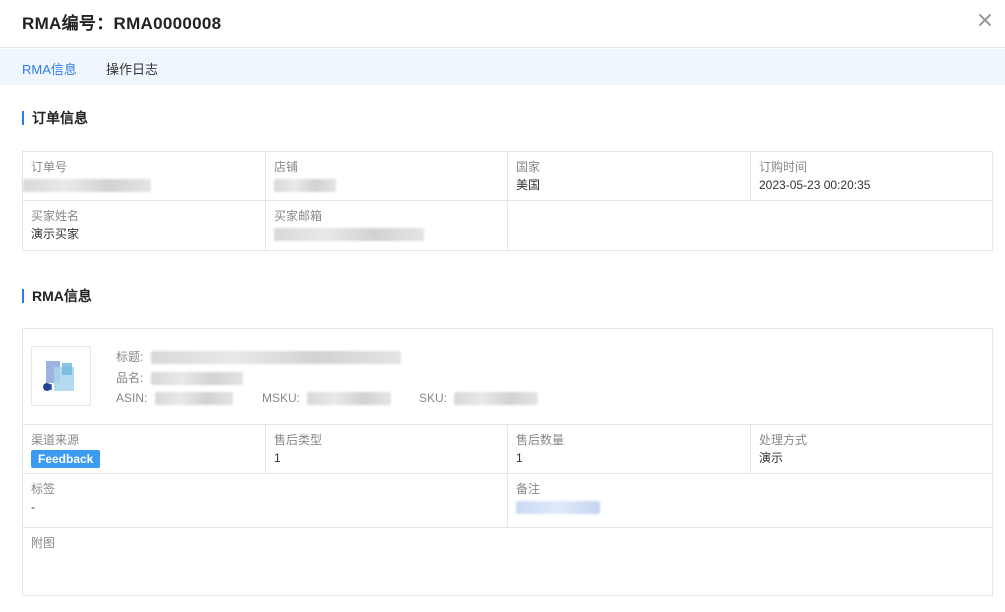 Image resolution: width=1005 pixels, height=612 pixels. What do you see at coordinates (783, 167) in the screenshot?
I see `order-time-label: 订购时间` at bounding box center [783, 167].